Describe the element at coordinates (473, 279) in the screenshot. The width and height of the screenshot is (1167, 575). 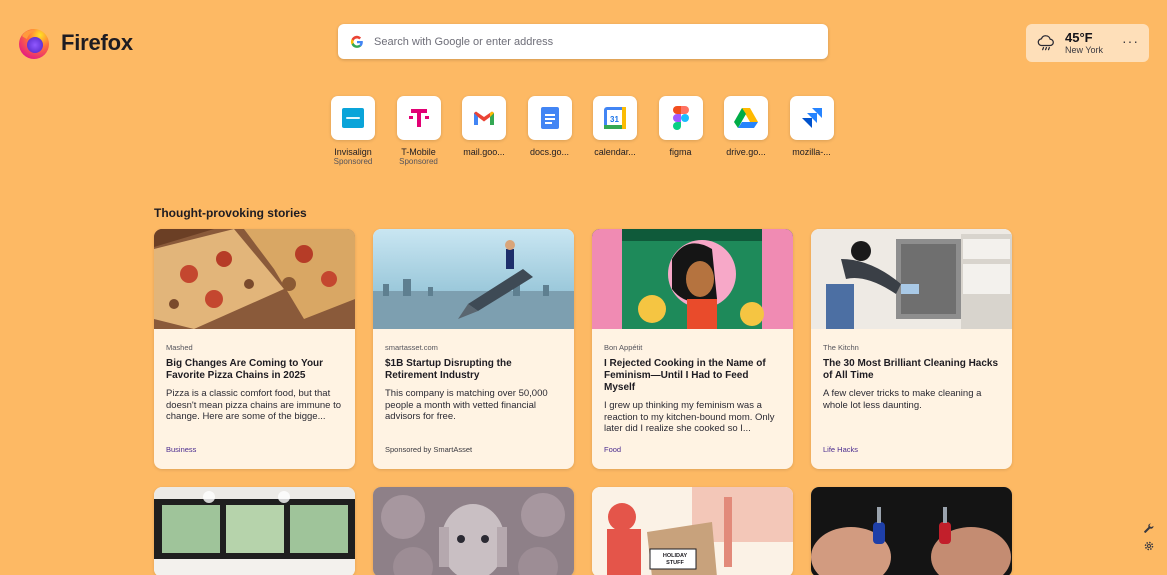
I see `rocket-man-image` at that location.